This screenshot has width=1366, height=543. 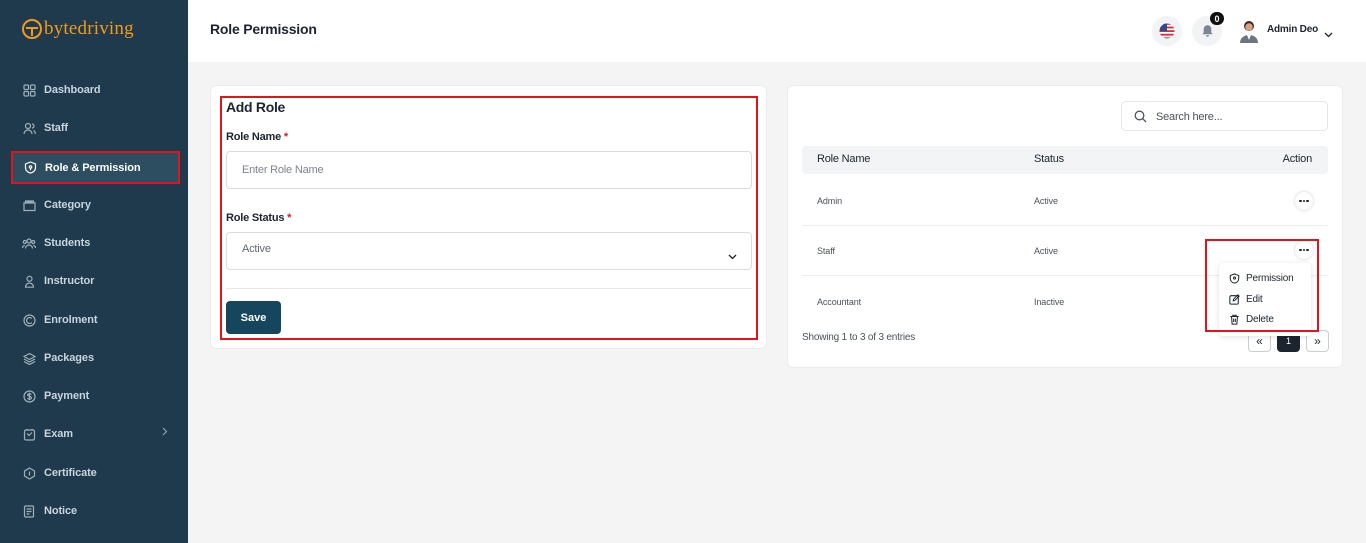 What do you see at coordinates (69, 281) in the screenshot?
I see `sidebar-item-label: Instructor` at bounding box center [69, 281].